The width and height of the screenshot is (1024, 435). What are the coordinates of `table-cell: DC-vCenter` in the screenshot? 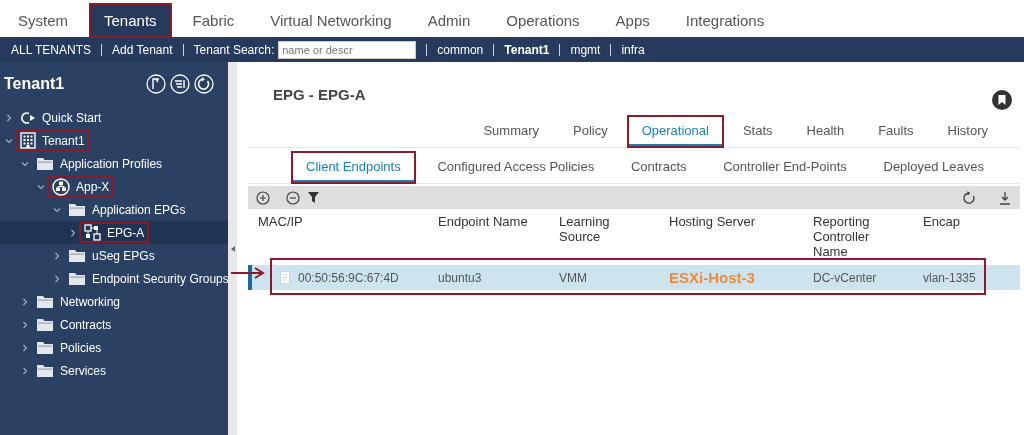 It's located at (845, 277).